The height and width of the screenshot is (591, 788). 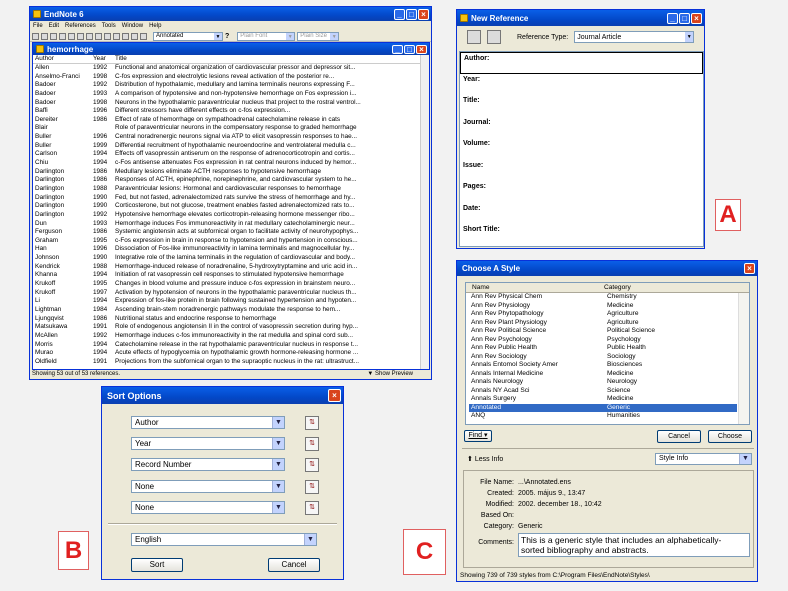 I want to click on style-list-item: Annals Surgery Medicine, so click(x=603, y=399).